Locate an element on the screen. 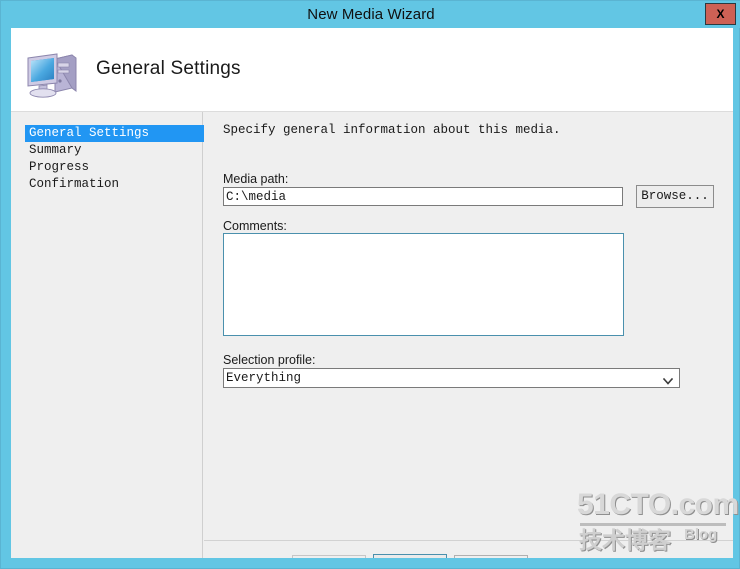 The width and height of the screenshot is (740, 569). sidebar-item-summary: Summary is located at coordinates (55, 150).